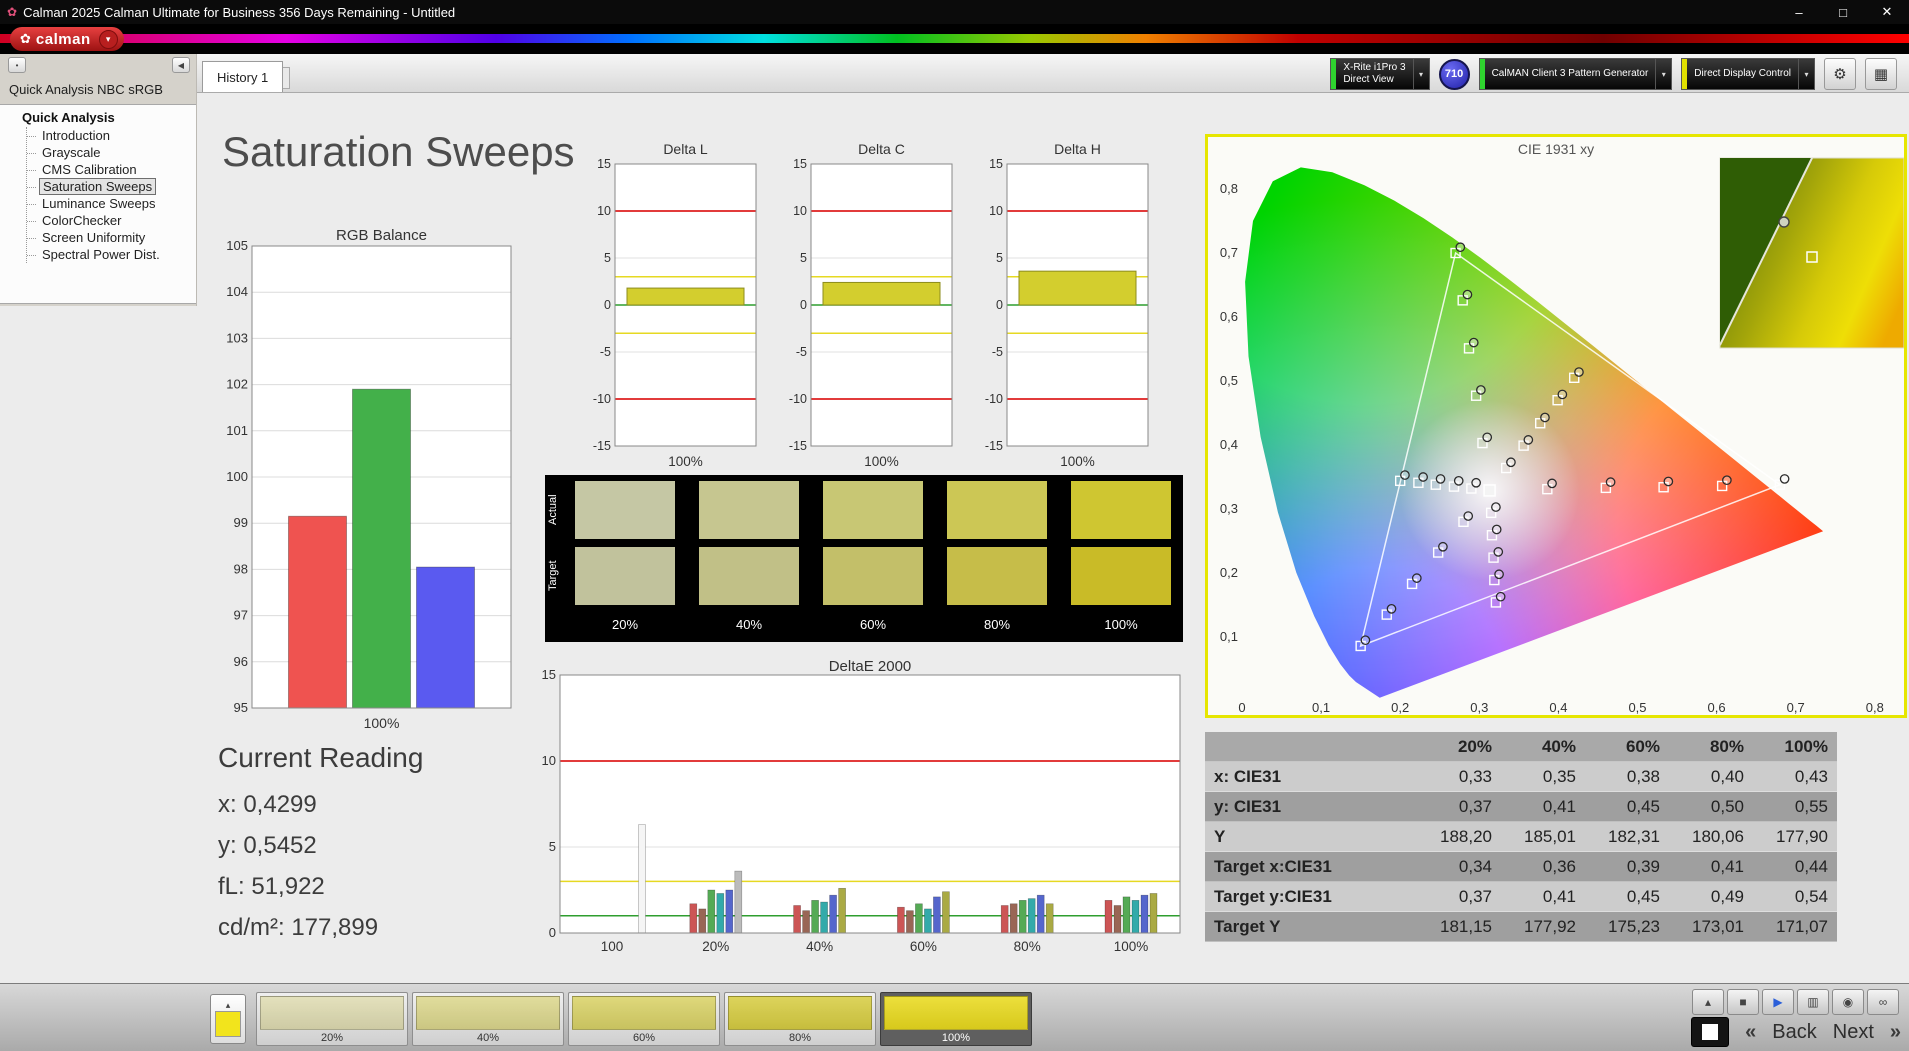  Describe the element at coordinates (98, 118) in the screenshot. I see `sidebar-root-quick-analysis: Quick Analysis` at that location.